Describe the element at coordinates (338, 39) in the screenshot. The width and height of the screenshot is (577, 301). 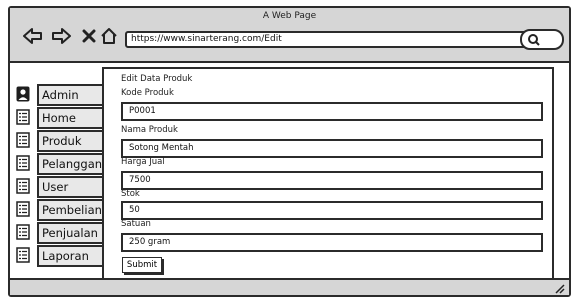
I see `address-bar: https://www.sinarterang.com/Edit` at that location.